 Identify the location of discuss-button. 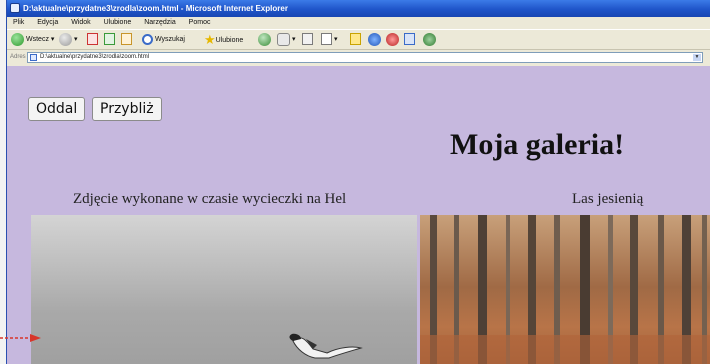
(355, 40).